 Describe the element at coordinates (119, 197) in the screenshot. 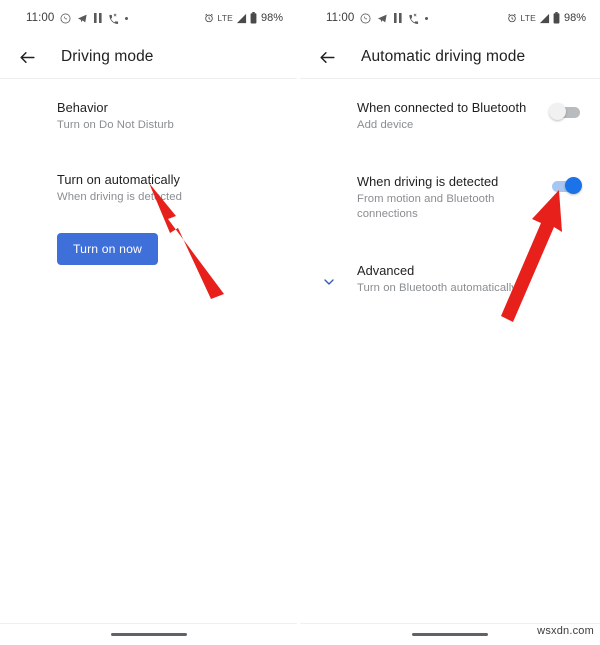

I see `list-item-subtitle: When driving is detected` at that location.